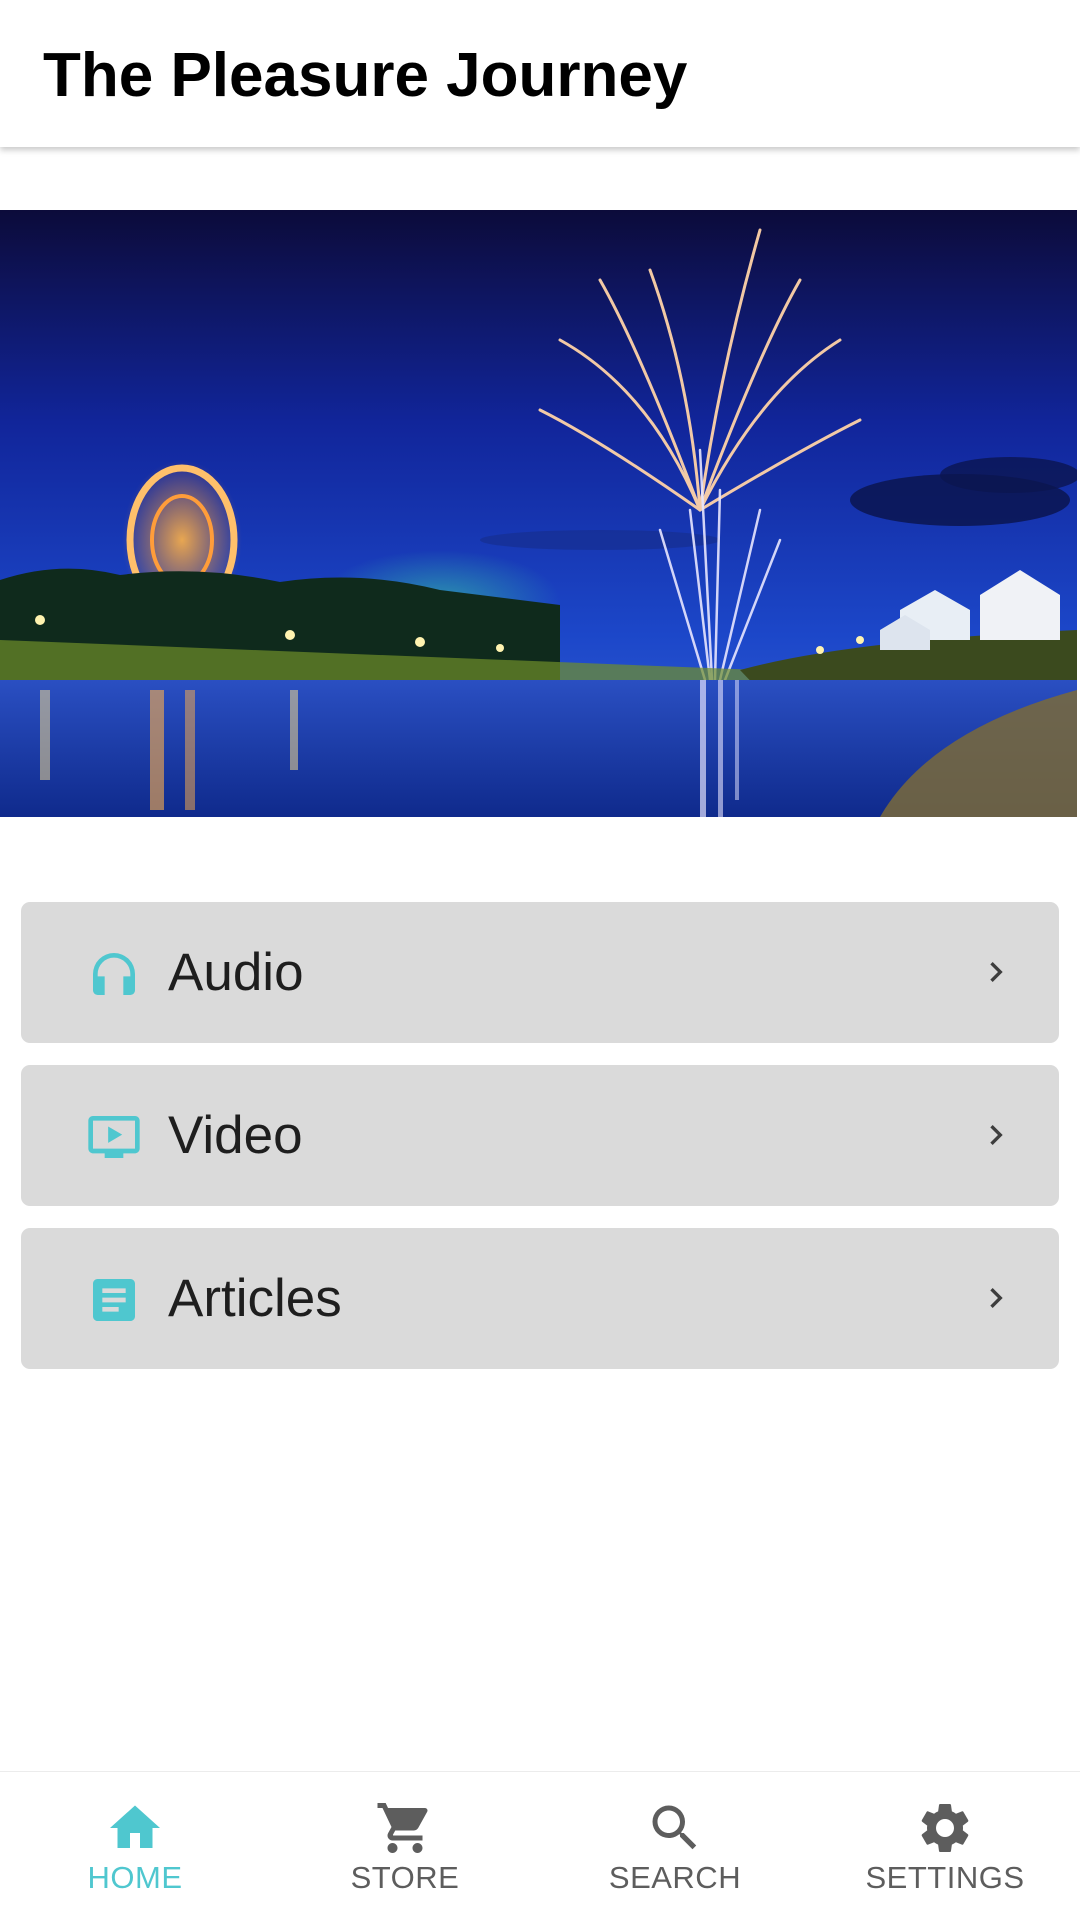 The width and height of the screenshot is (1080, 1921). What do you see at coordinates (540, 1298) in the screenshot?
I see `menu-item-articles: Articles` at bounding box center [540, 1298].